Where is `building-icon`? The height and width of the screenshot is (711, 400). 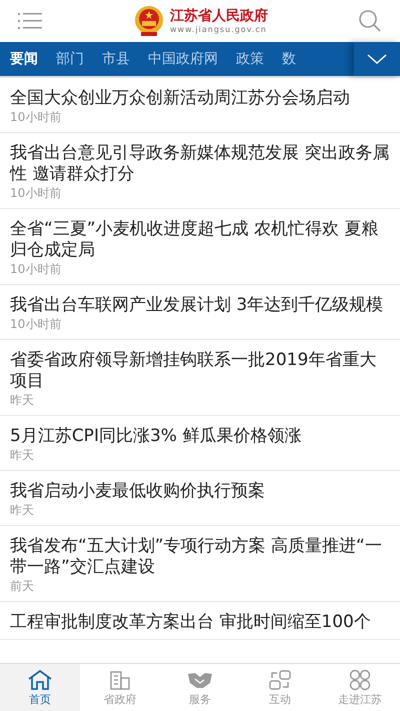
building-icon is located at coordinates (120, 679).